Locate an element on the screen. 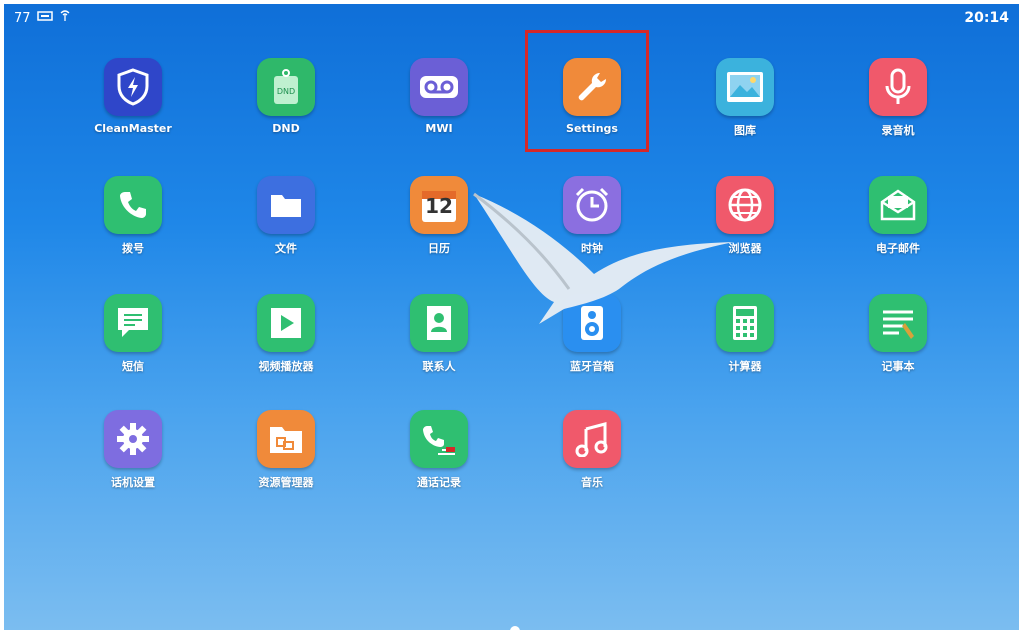 This screenshot has width=1023, height=634. app-label: 拨号 is located at coordinates (133, 248).